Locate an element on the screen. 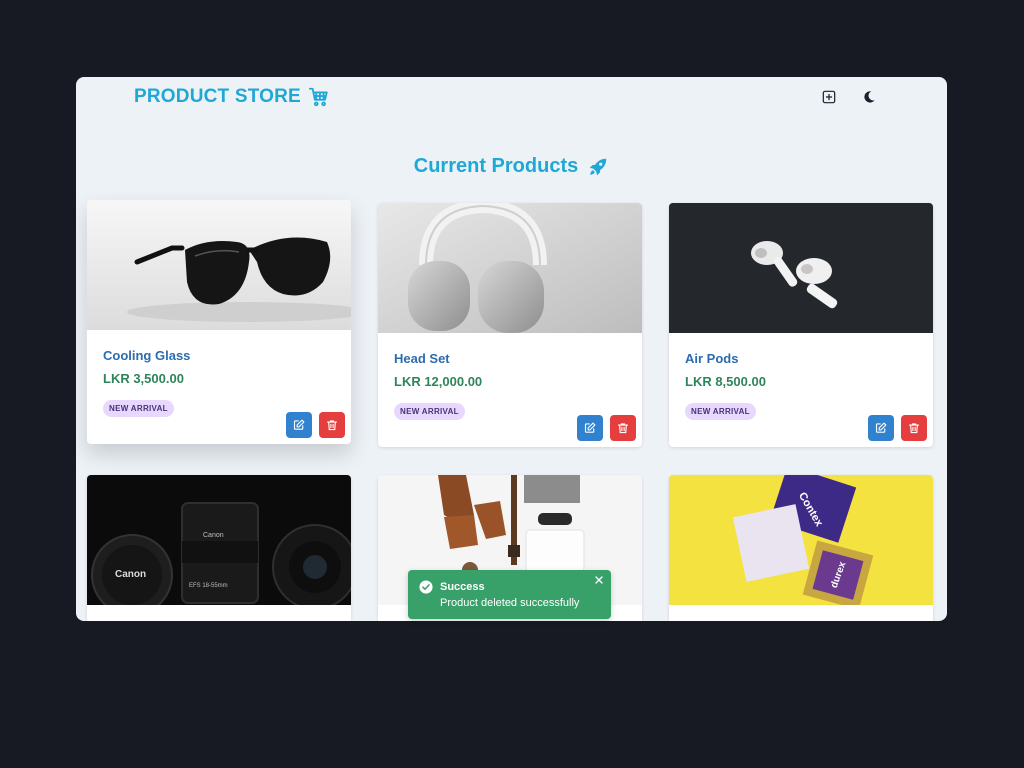 The image size is (1024, 768). close-icon is located at coordinates (599, 580).